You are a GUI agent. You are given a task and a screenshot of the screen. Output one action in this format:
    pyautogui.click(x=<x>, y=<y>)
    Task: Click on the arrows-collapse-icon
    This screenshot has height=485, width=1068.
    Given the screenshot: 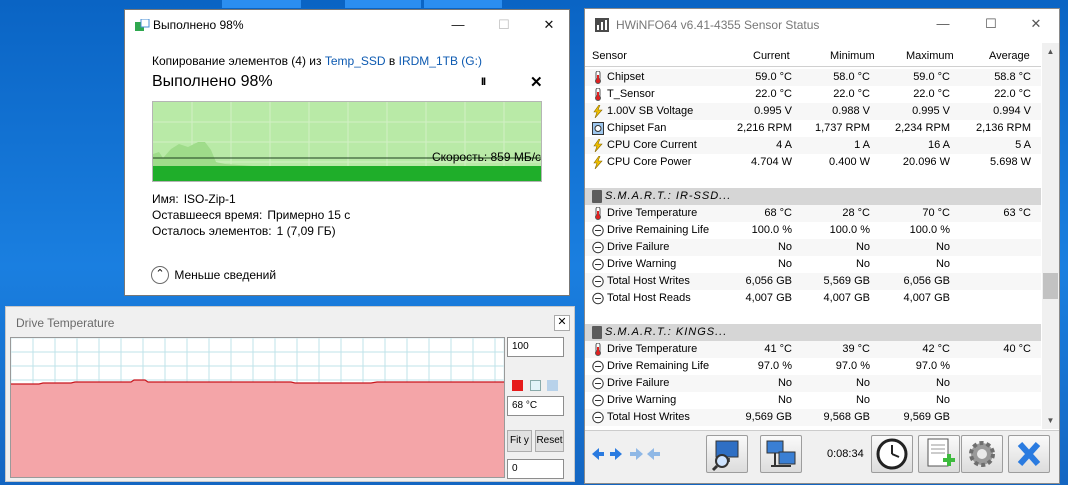 What is the action you would take?
    pyautogui.click(x=645, y=454)
    